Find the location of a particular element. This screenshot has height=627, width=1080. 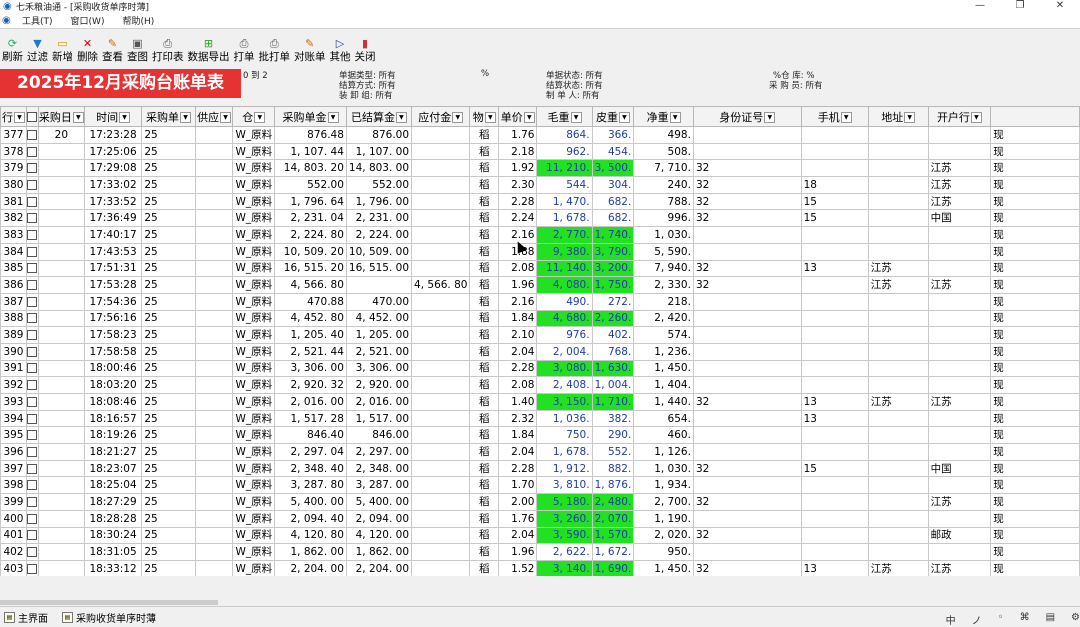

toolbar-button-4: ✎ 查看 is located at coordinates (112, 52).